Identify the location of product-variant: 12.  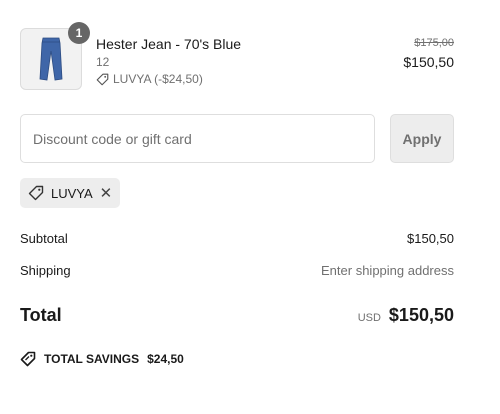
(103, 62).